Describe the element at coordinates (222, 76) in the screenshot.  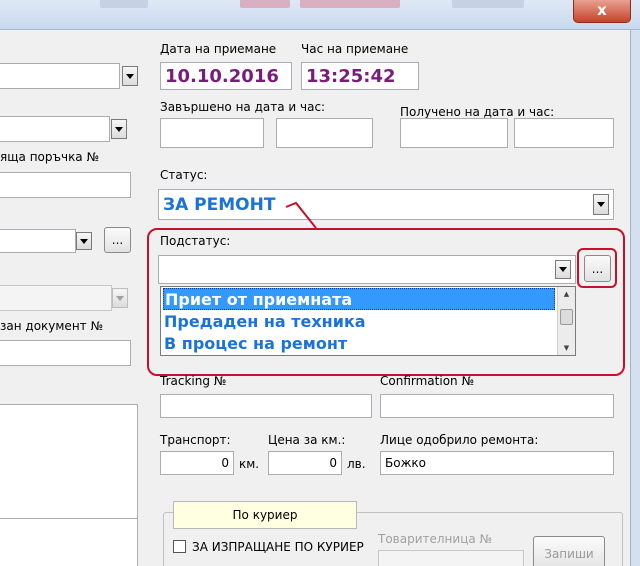
I see `date-received-value: 10.10.2016` at that location.